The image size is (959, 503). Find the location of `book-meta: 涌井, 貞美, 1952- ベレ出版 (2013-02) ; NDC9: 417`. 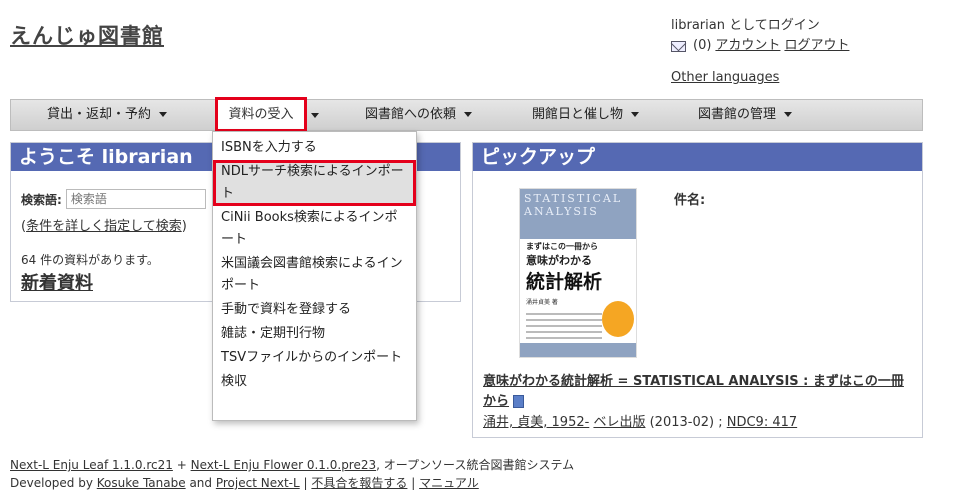

book-meta: 涌井, 貞美, 1952- ベレ出版 (2013-02) ; NDC9: 417 is located at coordinates (640, 420).